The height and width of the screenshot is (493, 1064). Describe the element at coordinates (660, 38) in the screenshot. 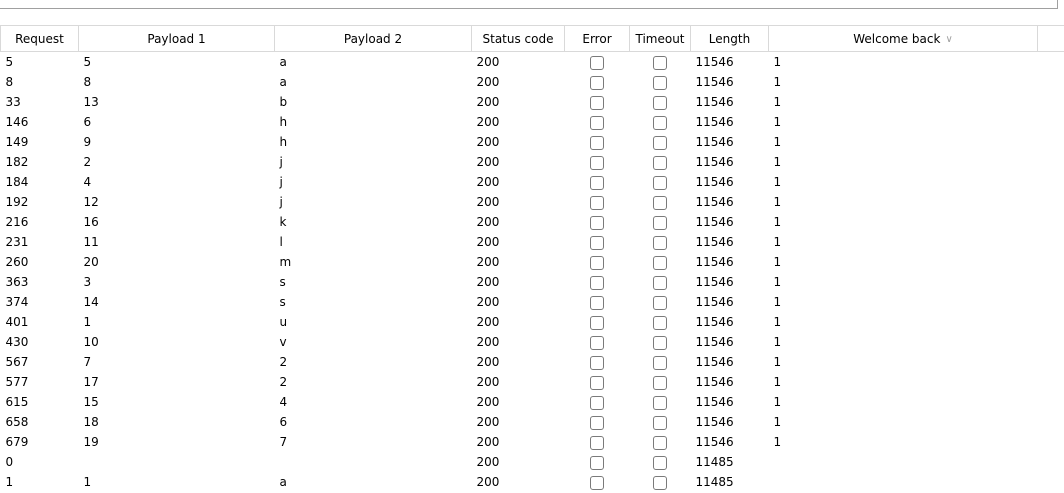

I see `column-header-timeout: Timeout` at that location.